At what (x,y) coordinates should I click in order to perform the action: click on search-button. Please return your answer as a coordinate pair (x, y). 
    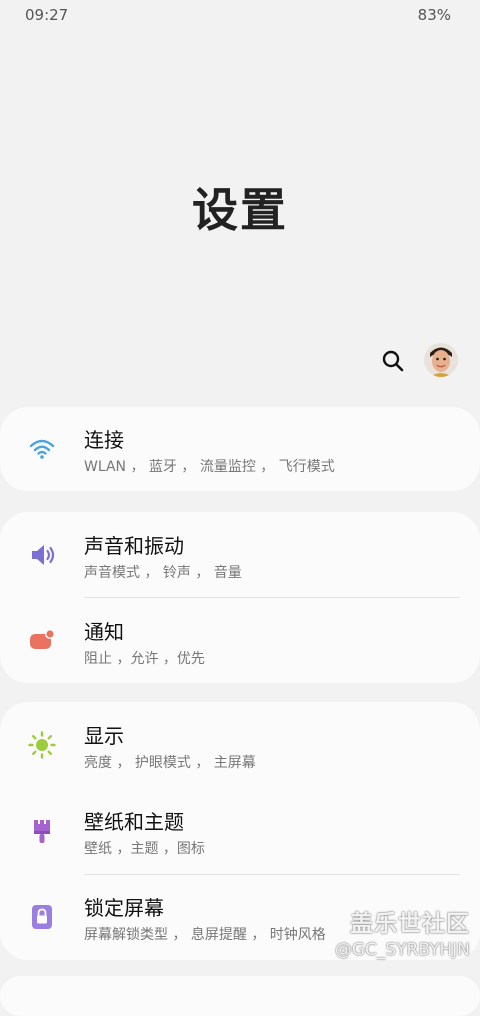
    Looking at the image, I should click on (393, 361).